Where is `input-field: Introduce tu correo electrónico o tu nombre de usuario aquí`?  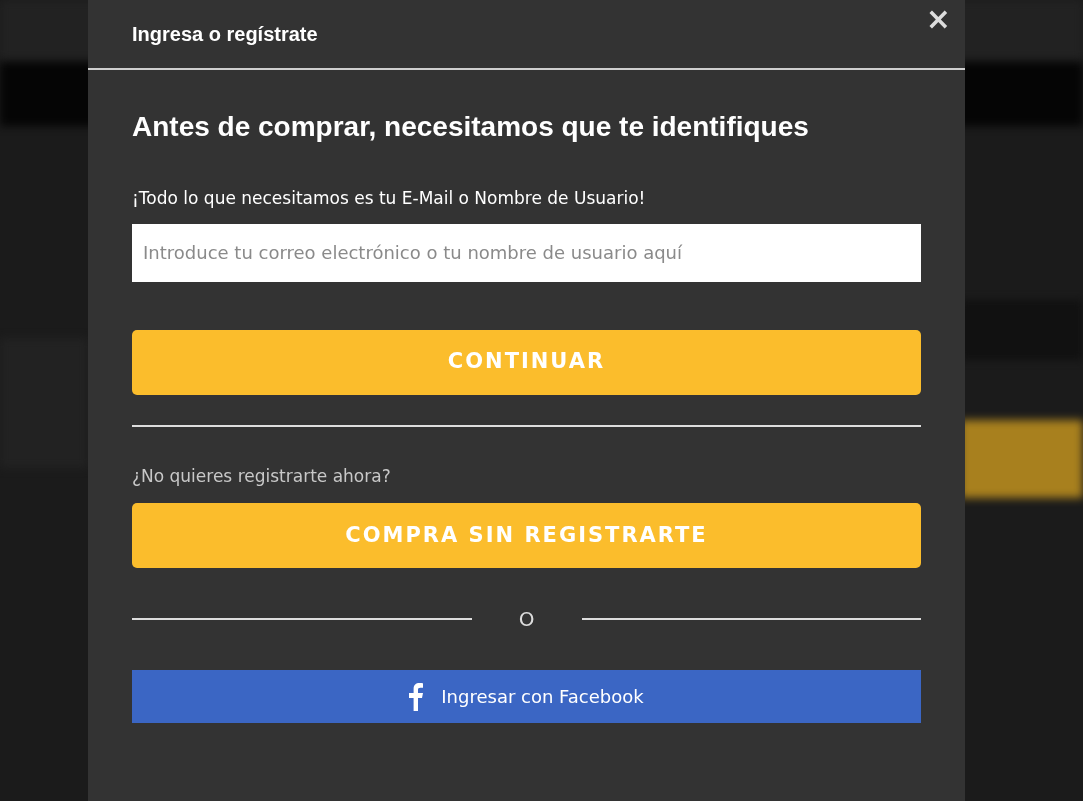
input-field: Introduce tu correo electrónico o tu nombre de usuario aquí is located at coordinates (526, 252).